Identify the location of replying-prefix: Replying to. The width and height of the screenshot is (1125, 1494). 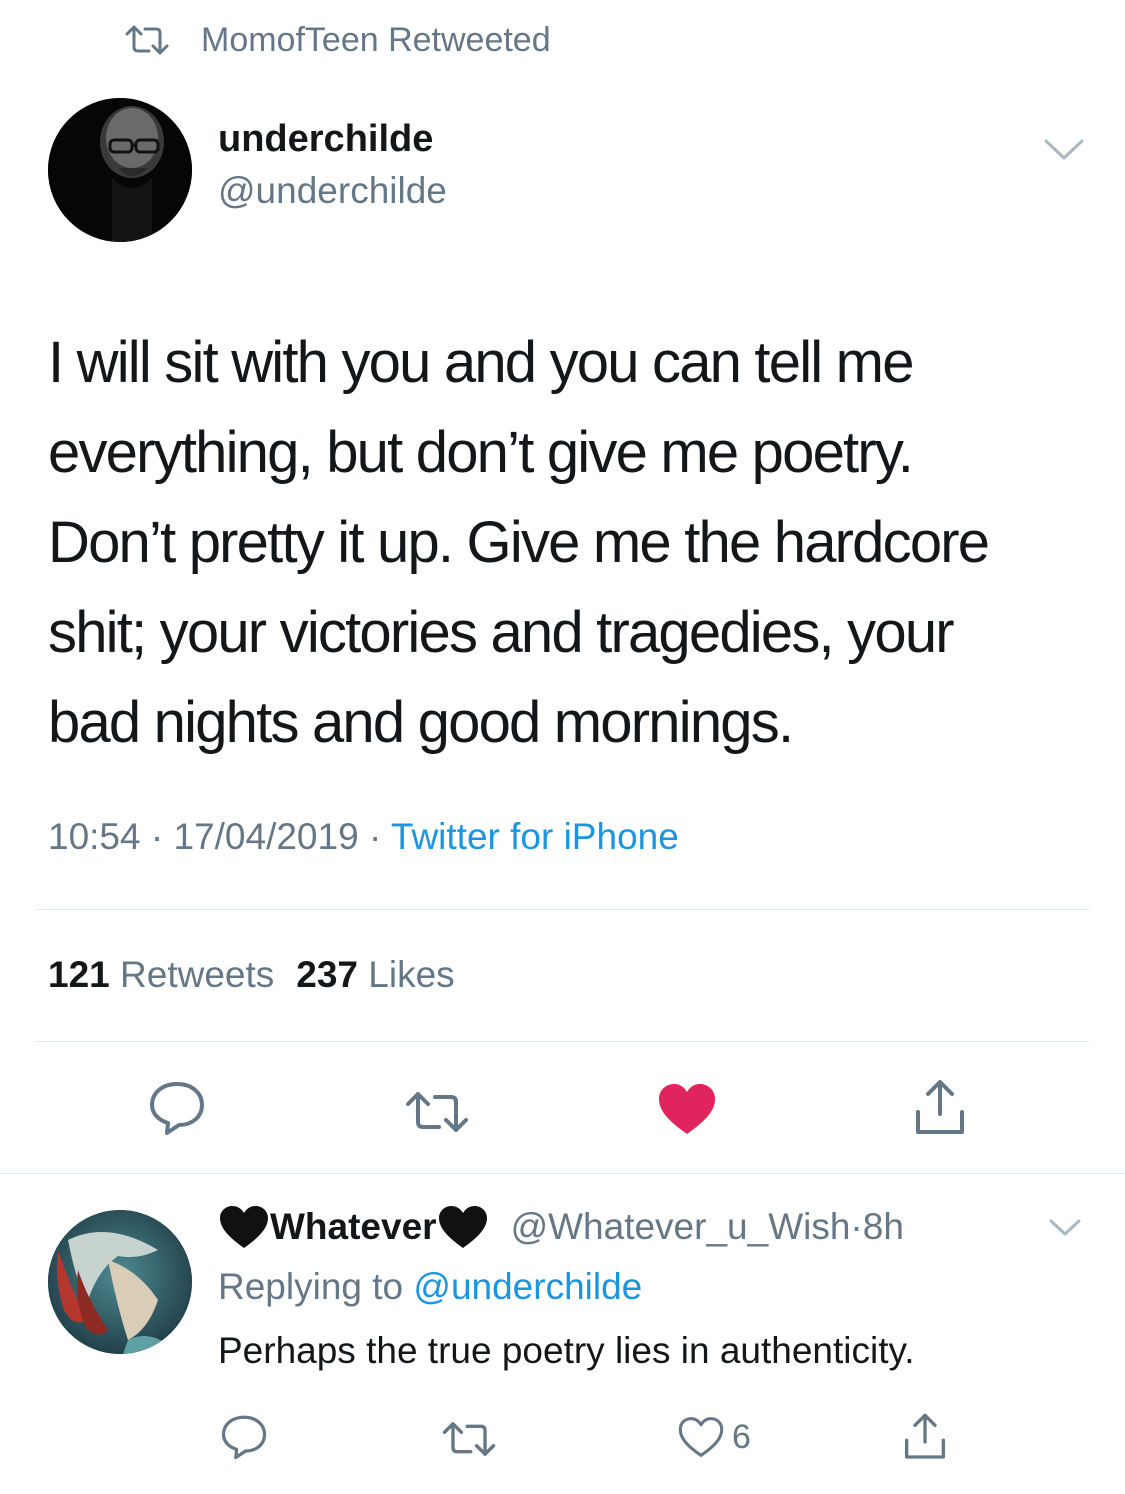
(311, 1286).